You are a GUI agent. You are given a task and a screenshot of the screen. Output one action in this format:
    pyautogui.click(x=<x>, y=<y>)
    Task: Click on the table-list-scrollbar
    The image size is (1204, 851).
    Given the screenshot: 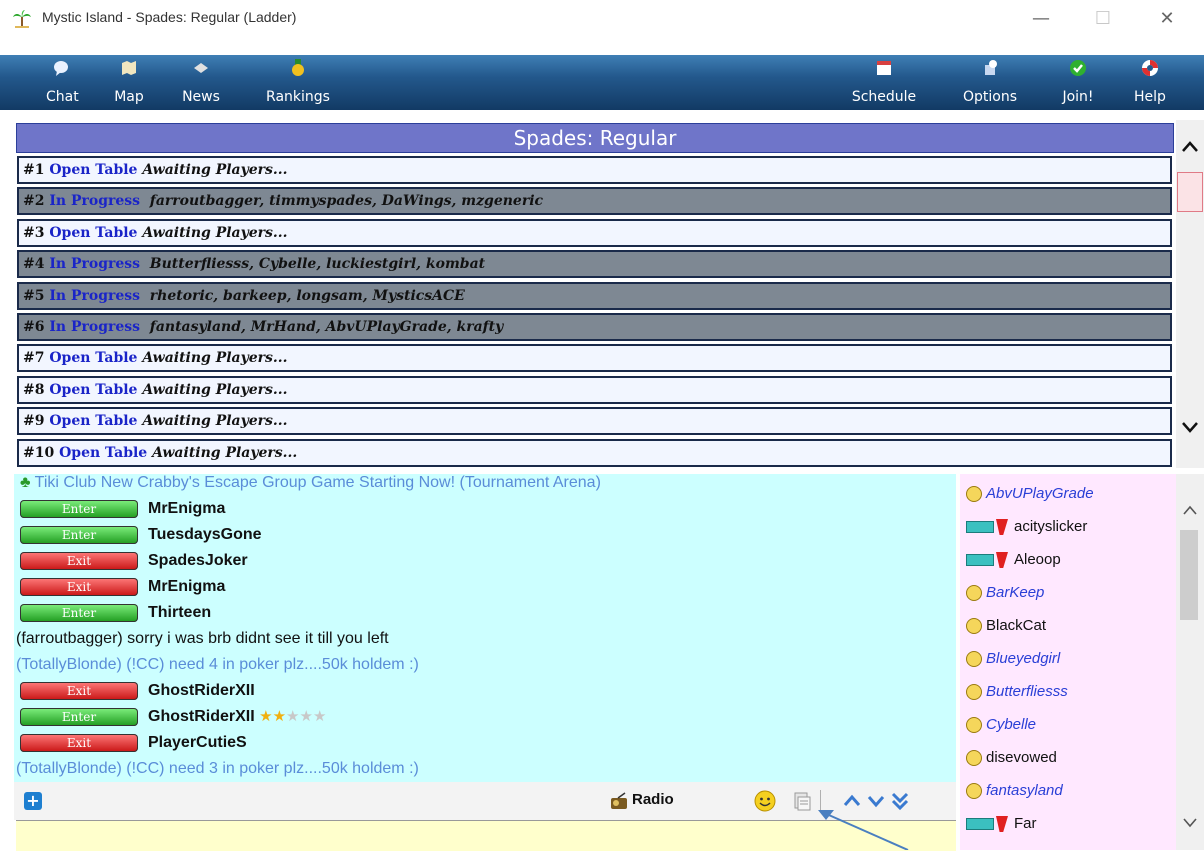 What is the action you would take?
    pyautogui.click(x=1190, y=294)
    